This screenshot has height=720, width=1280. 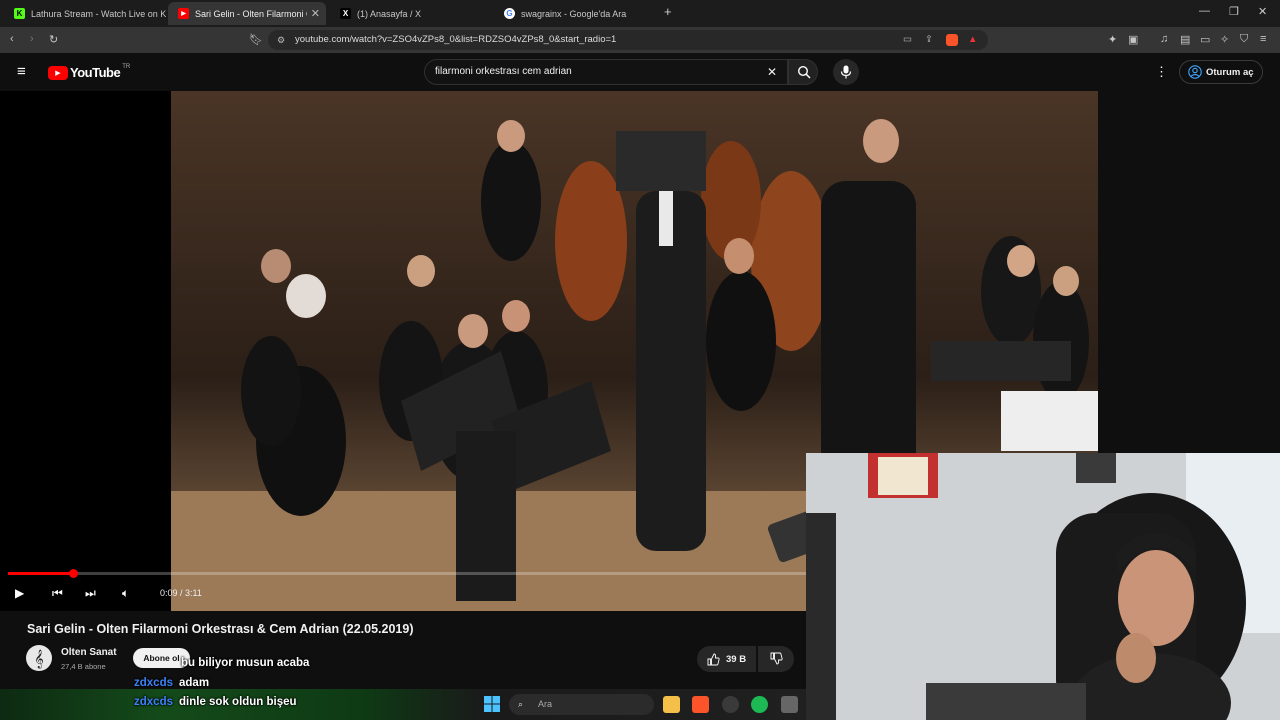 What do you see at coordinates (1164, 39) in the screenshot?
I see `media-icon: ♫` at bounding box center [1164, 39].